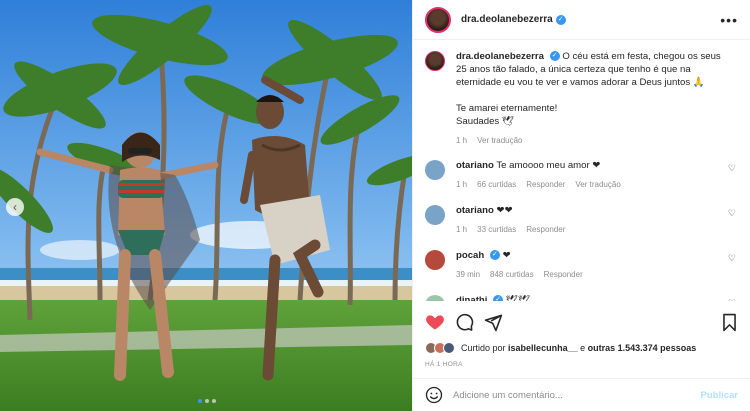 This screenshot has height=411, width=750. I want to click on comment-item: otariano ❤❤ 1 h 33 curtidas Responder ♡, so click(581, 220).